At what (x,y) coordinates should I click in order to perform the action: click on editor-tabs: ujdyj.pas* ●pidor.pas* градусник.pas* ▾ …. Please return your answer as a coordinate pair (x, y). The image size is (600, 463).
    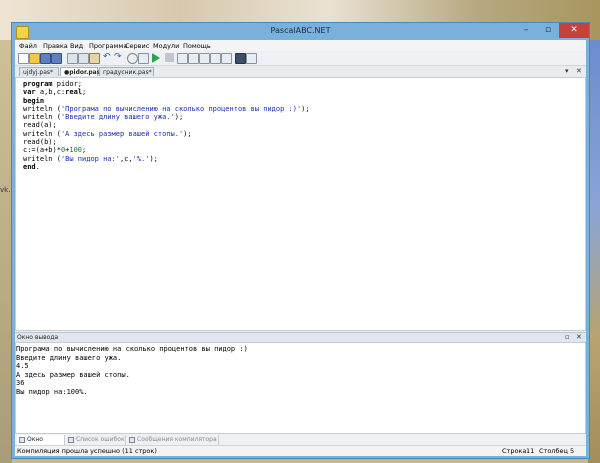
    Looking at the image, I should click on (300, 71).